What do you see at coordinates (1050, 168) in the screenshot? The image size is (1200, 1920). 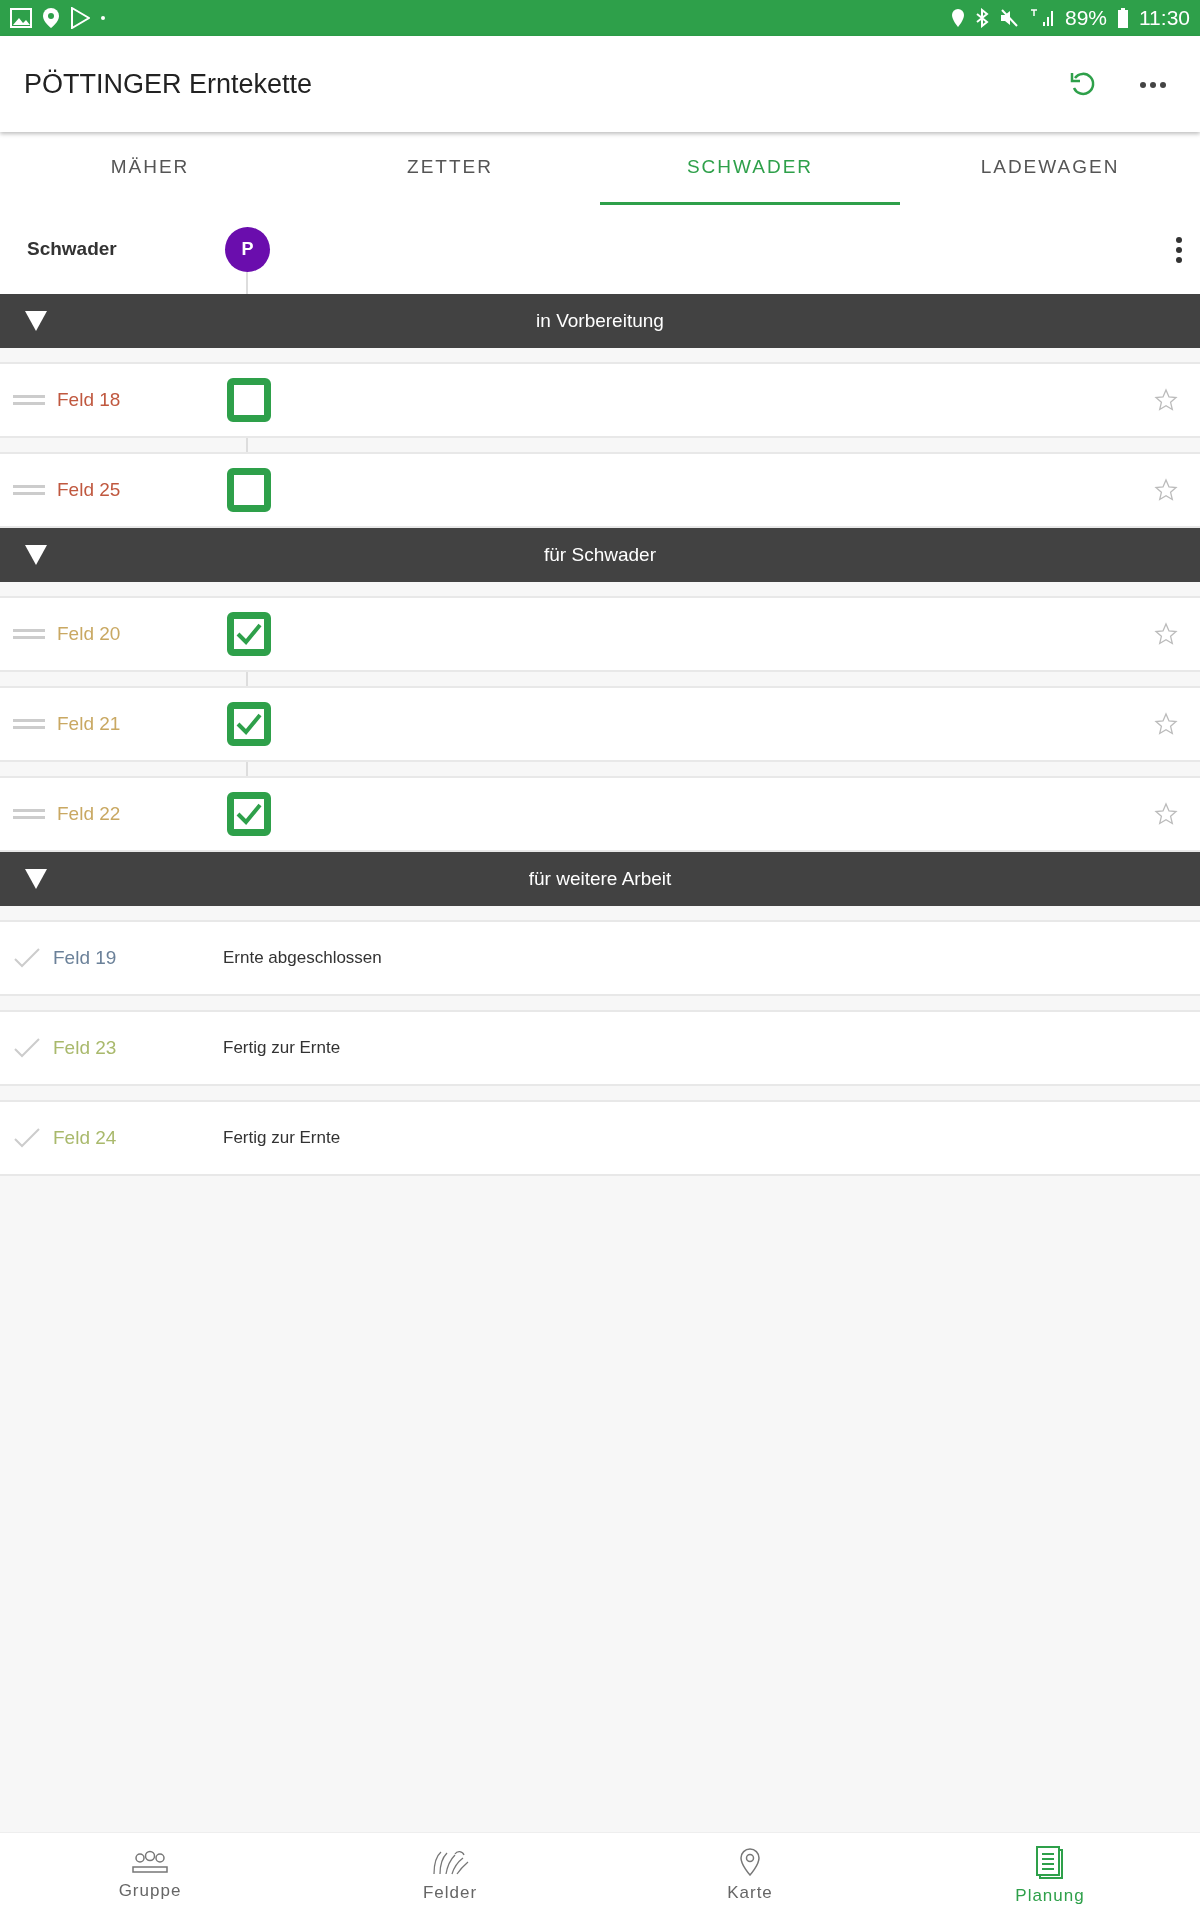 I see `tab: LADEWAGEN` at bounding box center [1050, 168].